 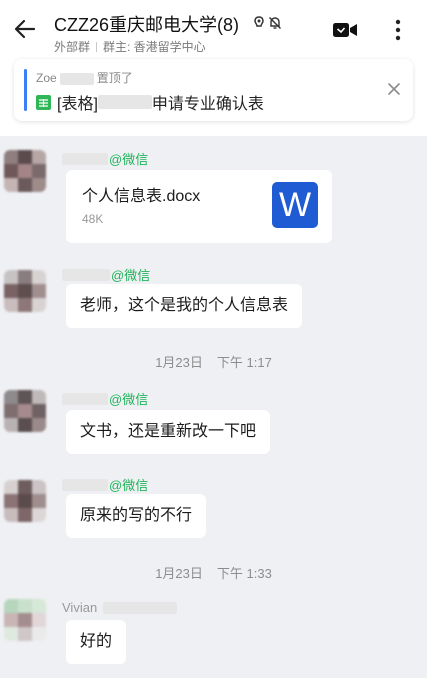 I want to click on timestamp-time: 下午 1:17, so click(x=244, y=362).